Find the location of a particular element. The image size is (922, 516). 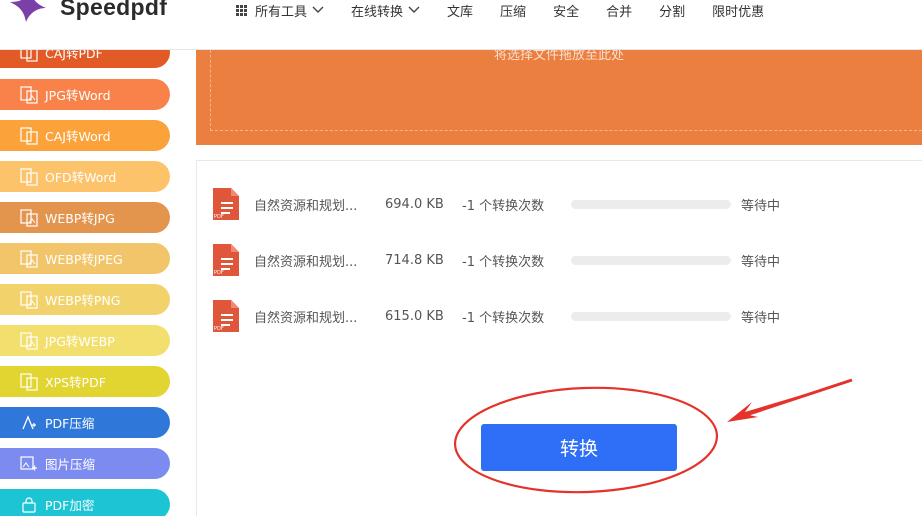

sidebar-item-label: PDF压缩 is located at coordinates (70, 423).